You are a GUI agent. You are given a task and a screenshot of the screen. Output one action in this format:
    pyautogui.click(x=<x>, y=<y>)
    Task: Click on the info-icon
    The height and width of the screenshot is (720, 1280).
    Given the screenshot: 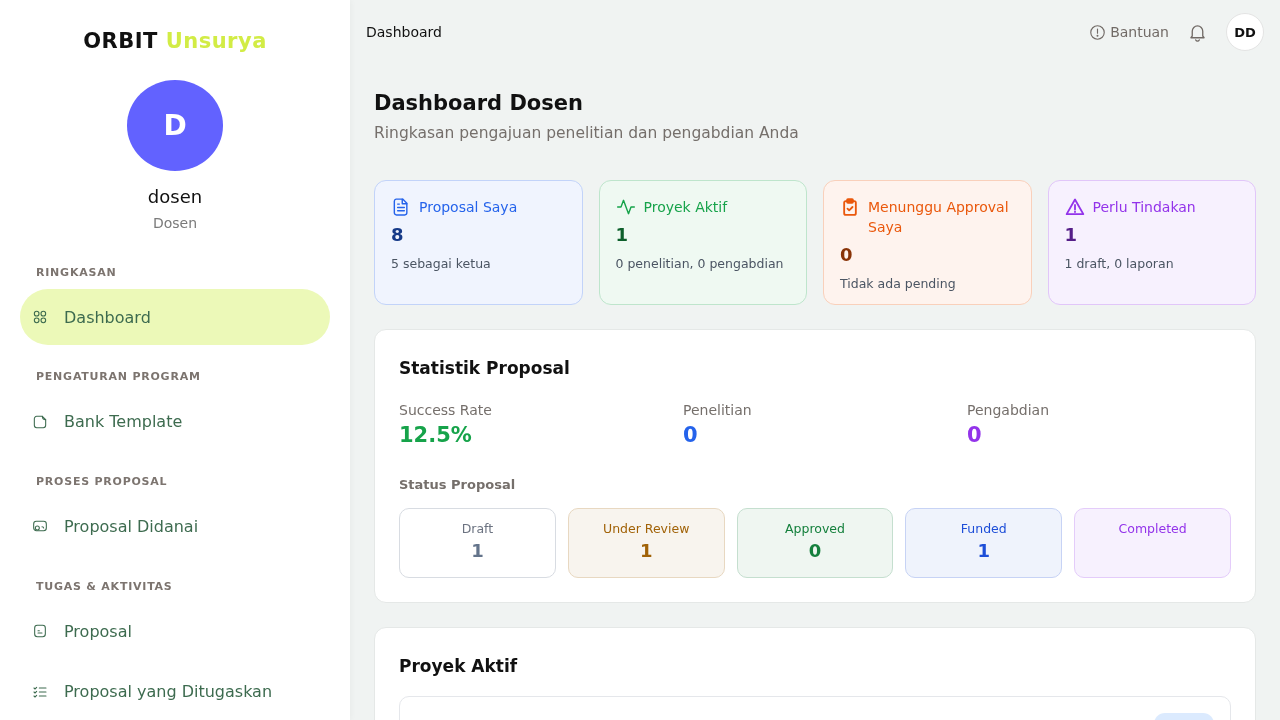 What is the action you would take?
    pyautogui.click(x=1098, y=32)
    